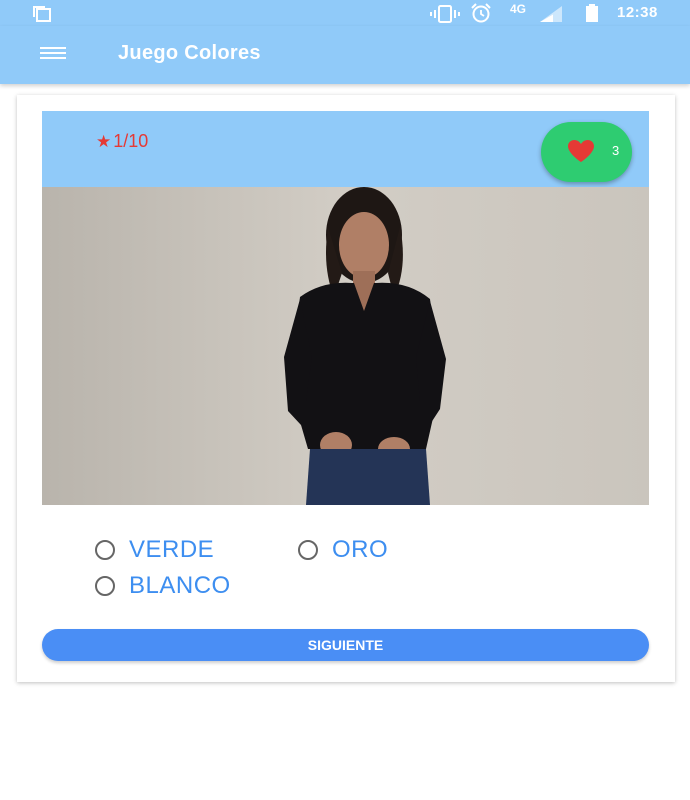 Image resolution: width=690 pixels, height=800 pixels. I want to click on lives-button: 3, so click(586, 152).